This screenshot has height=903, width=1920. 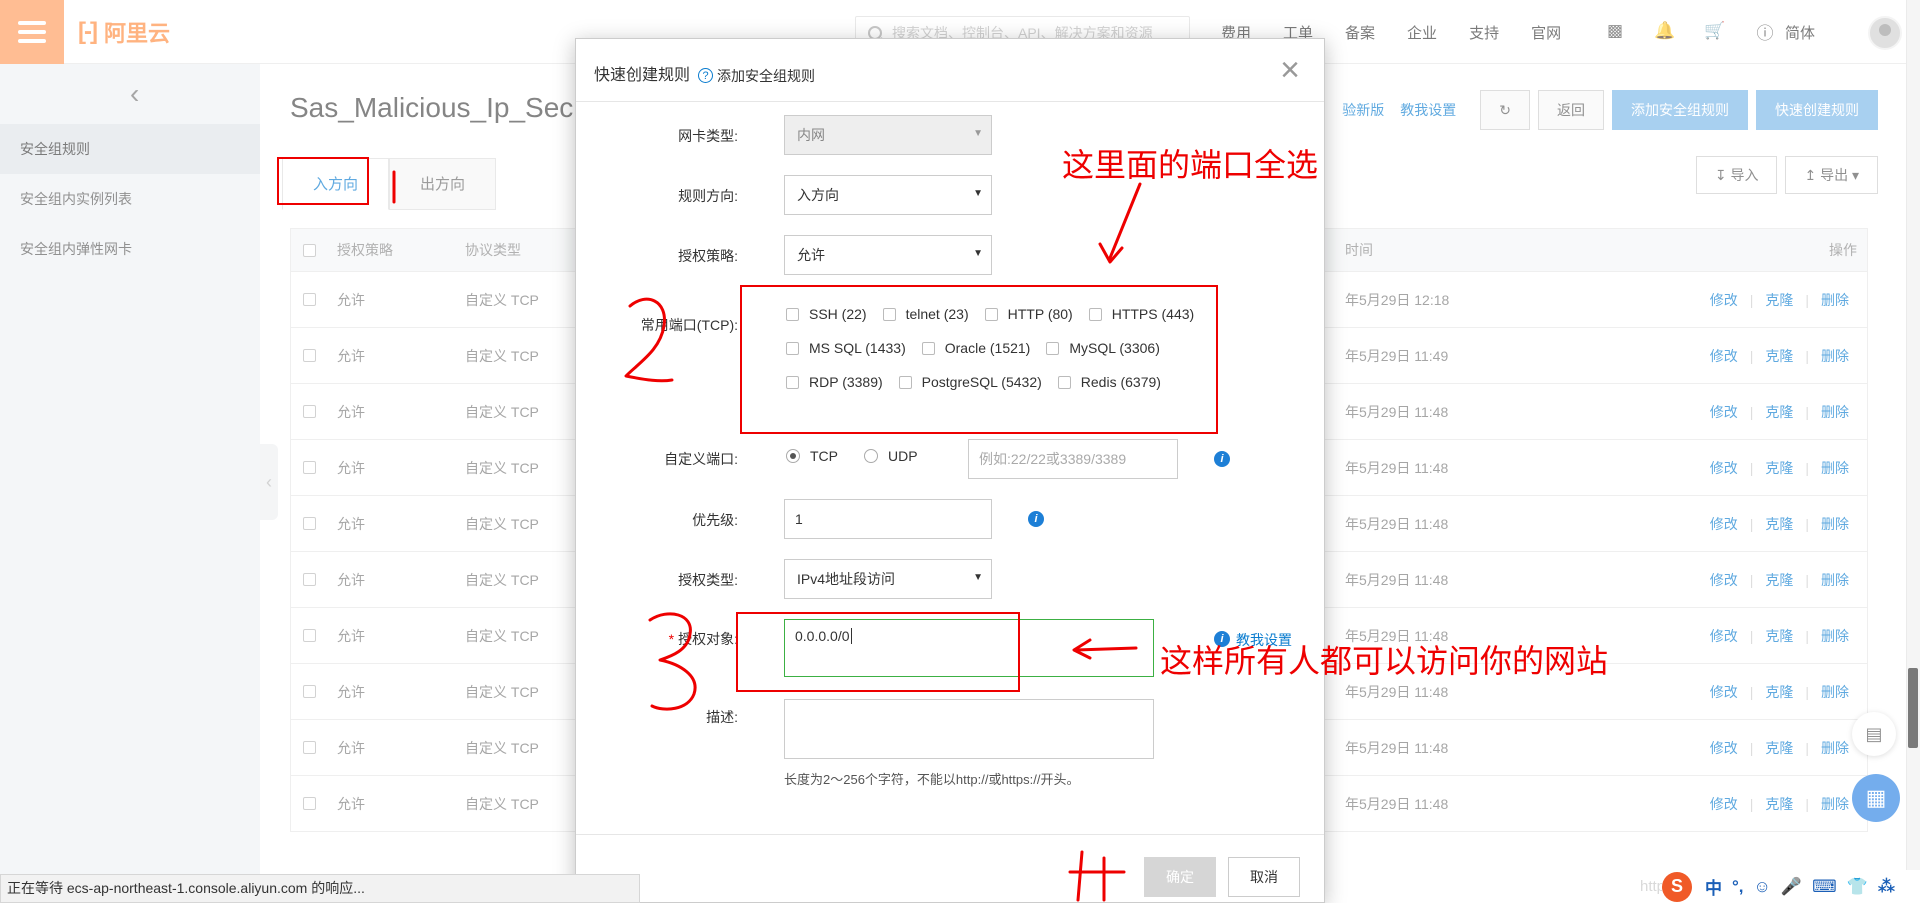 I want to click on annotation-box-ports, so click(x=979, y=359).